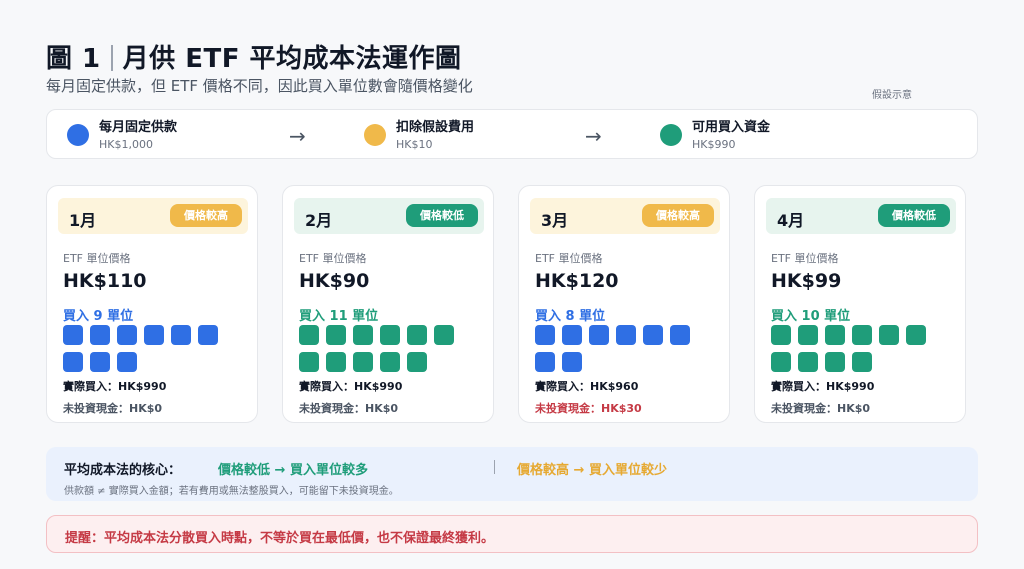 The height and width of the screenshot is (569, 1024). Describe the element at coordinates (892, 95) in the screenshot. I see `illustration-note: 假設示意` at that location.